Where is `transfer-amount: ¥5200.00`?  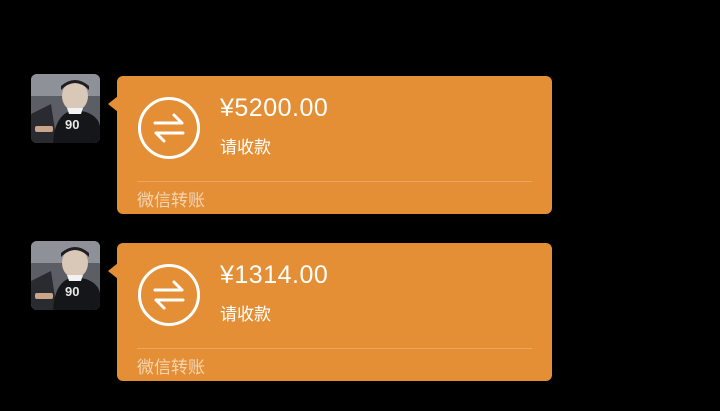 transfer-amount: ¥5200.00 is located at coordinates (274, 108).